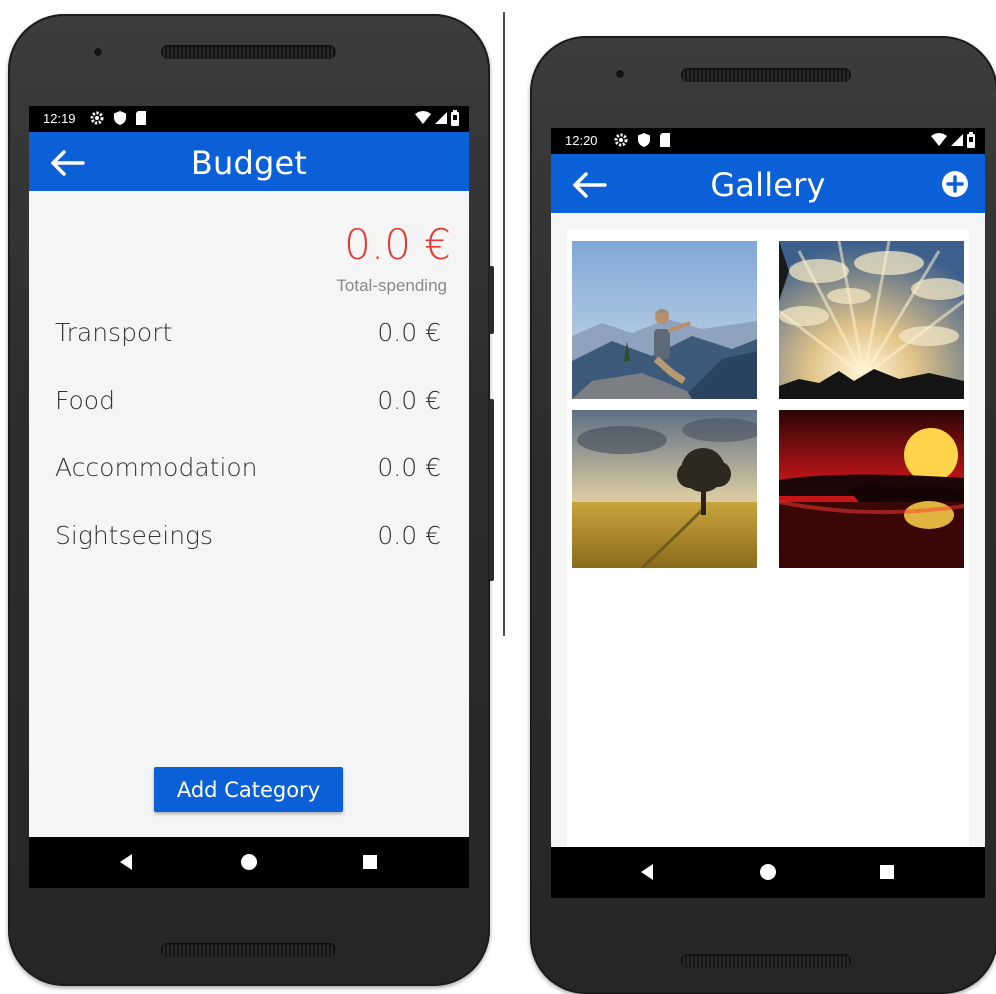  What do you see at coordinates (114, 332) in the screenshot?
I see `category-name: Transport` at bounding box center [114, 332].